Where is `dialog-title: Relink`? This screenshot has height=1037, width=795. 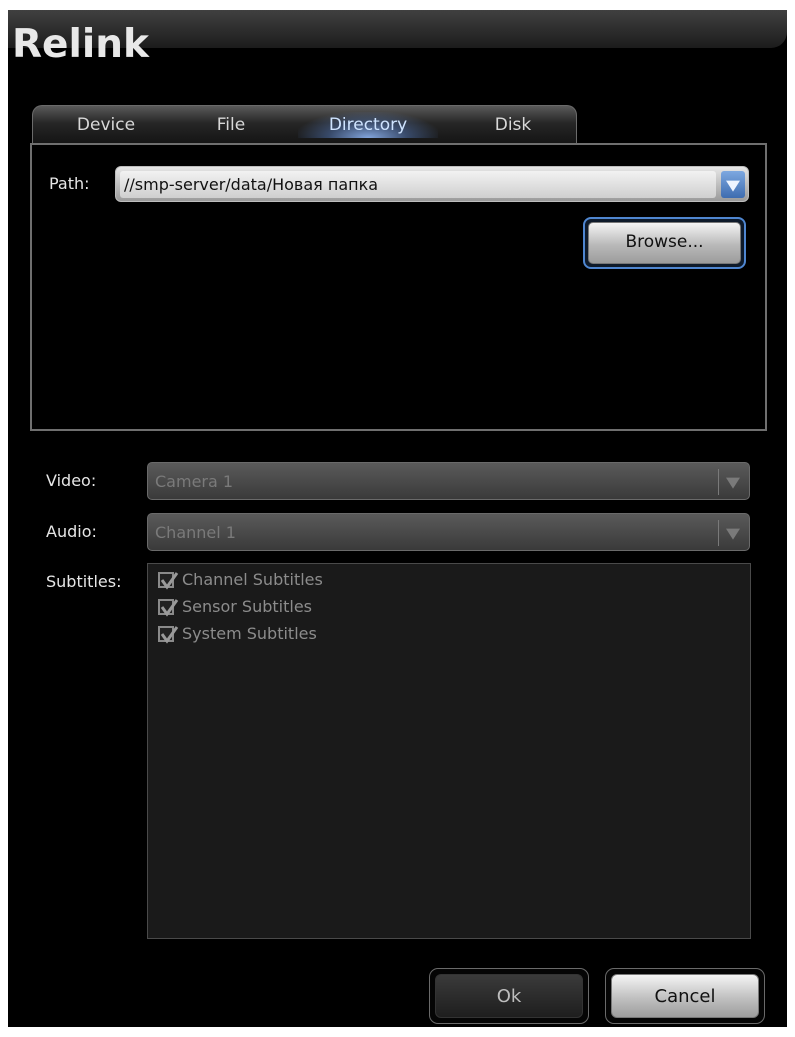
dialog-title: Relink is located at coordinates (80, 44).